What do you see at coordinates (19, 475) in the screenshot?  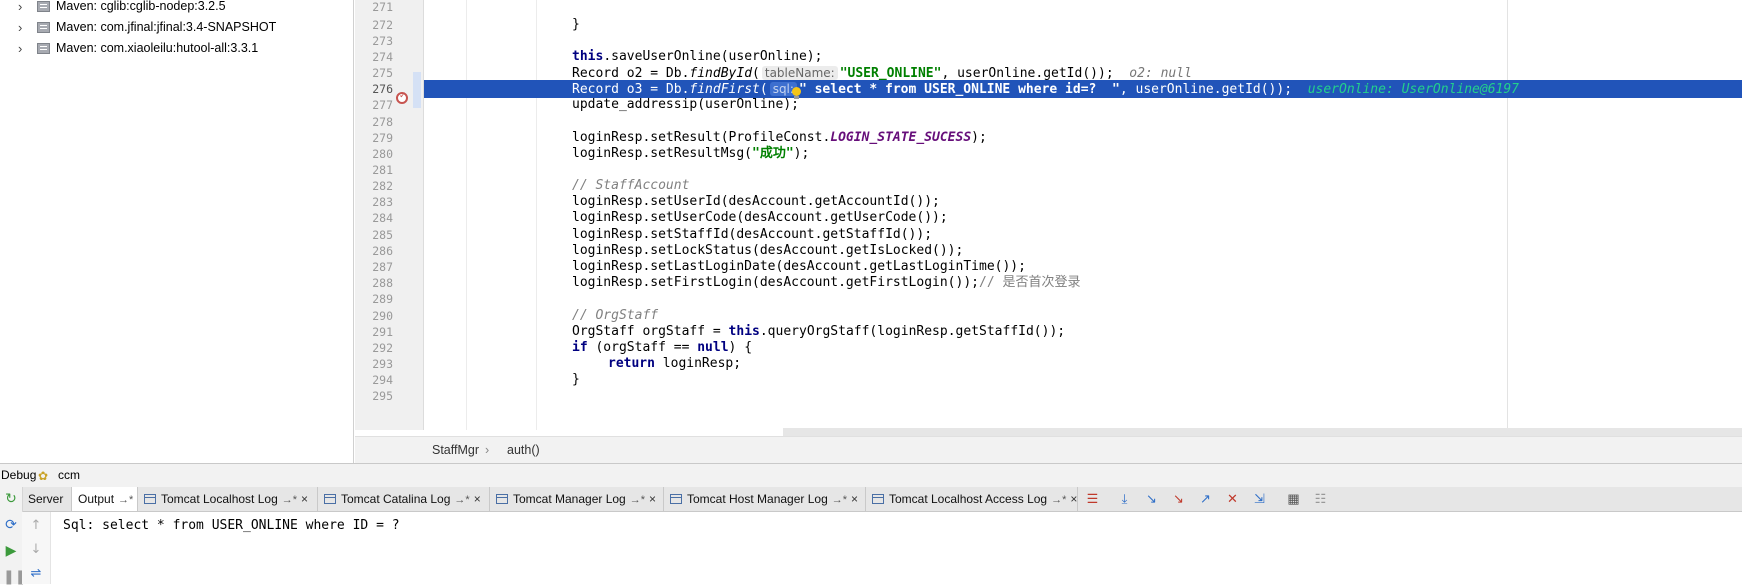 I see `debug-label: Debug` at bounding box center [19, 475].